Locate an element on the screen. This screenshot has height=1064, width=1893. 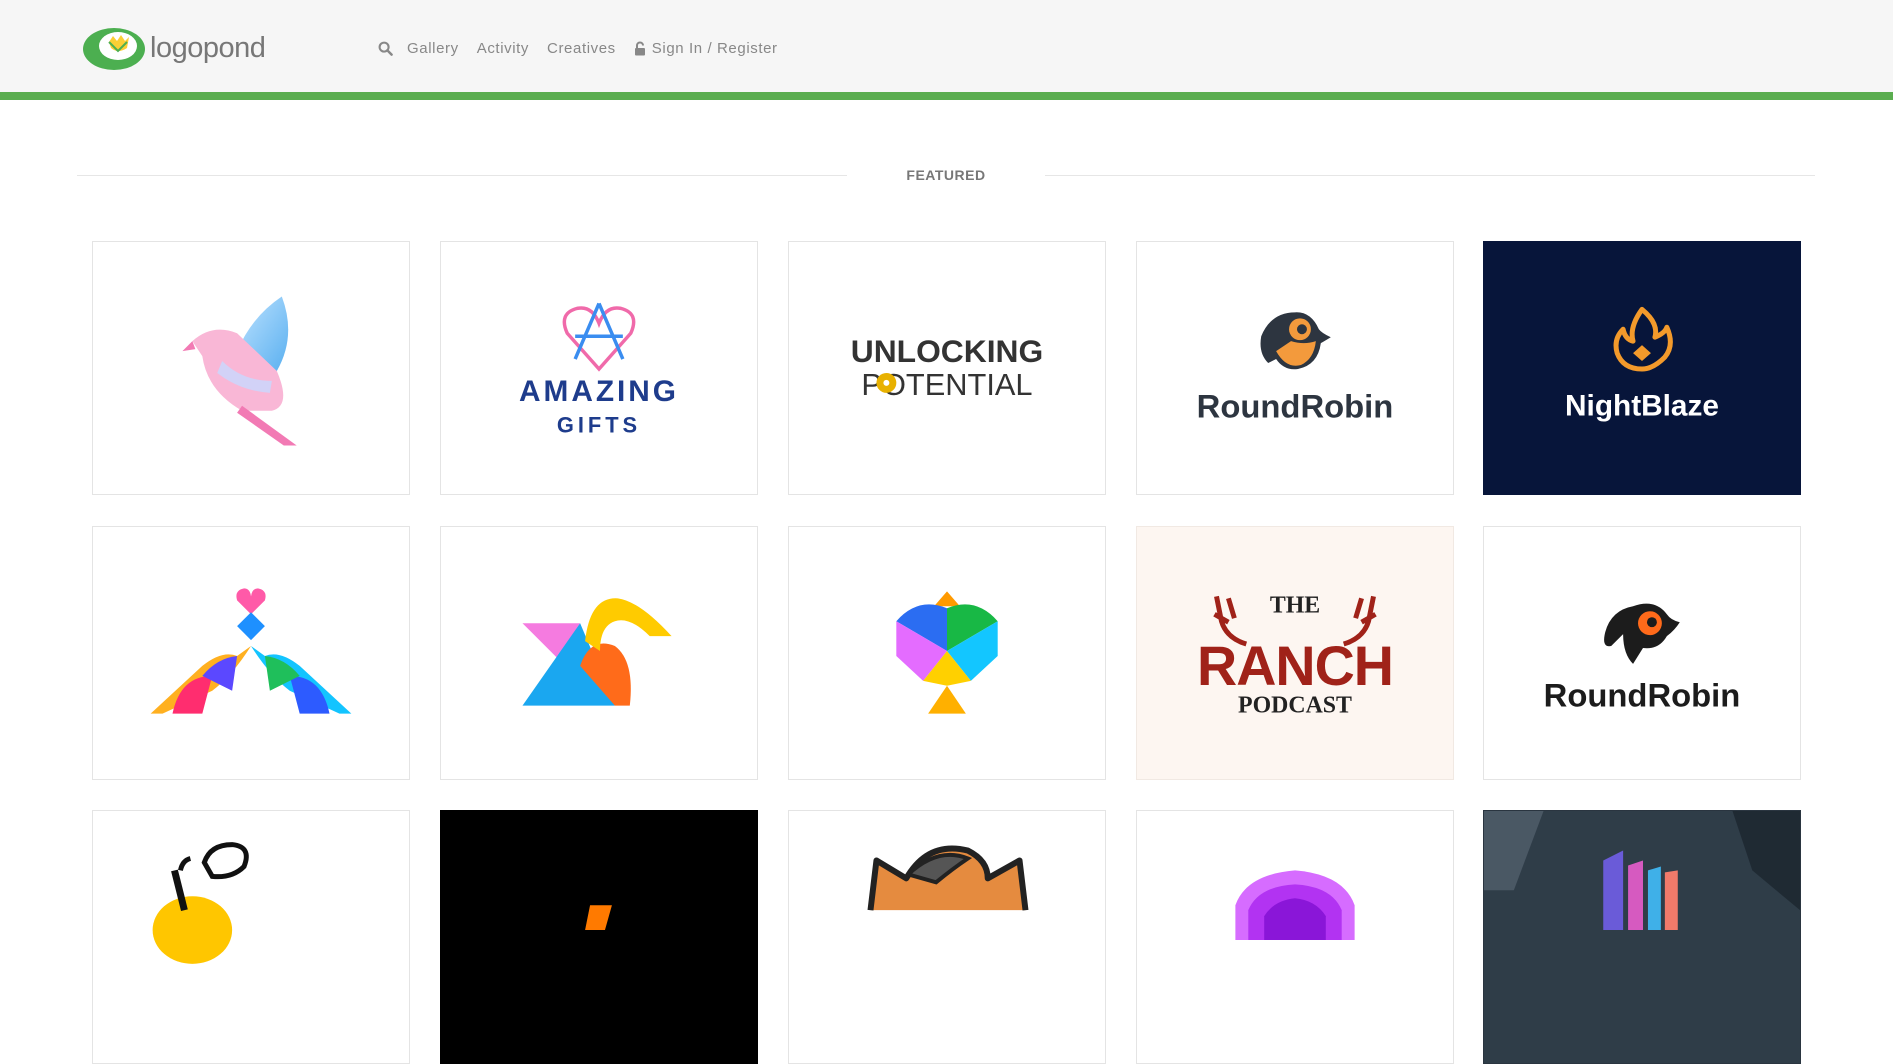
logo-wordmark: logopond is located at coordinates (208, 48).